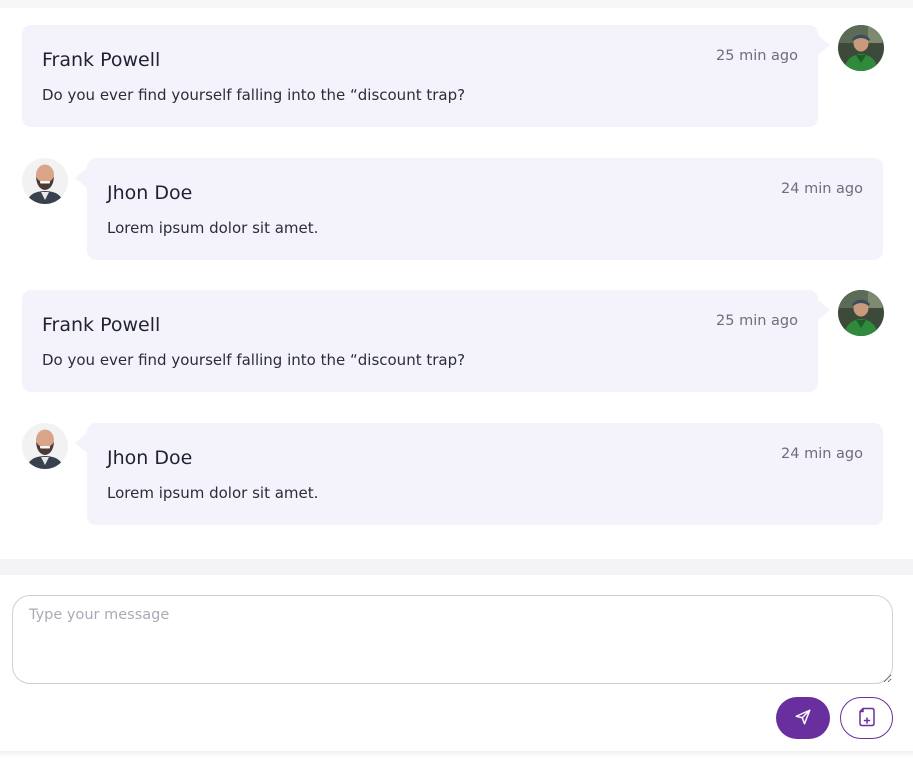 This screenshot has height=758, width=913. What do you see at coordinates (456, 567) in the screenshot?
I see `composer-divider` at bounding box center [456, 567].